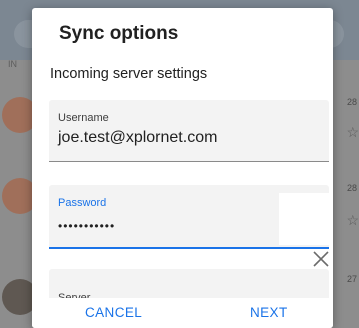 The height and width of the screenshot is (328, 359). What do you see at coordinates (304, 219) in the screenshot?
I see `password-field-mask` at bounding box center [304, 219].